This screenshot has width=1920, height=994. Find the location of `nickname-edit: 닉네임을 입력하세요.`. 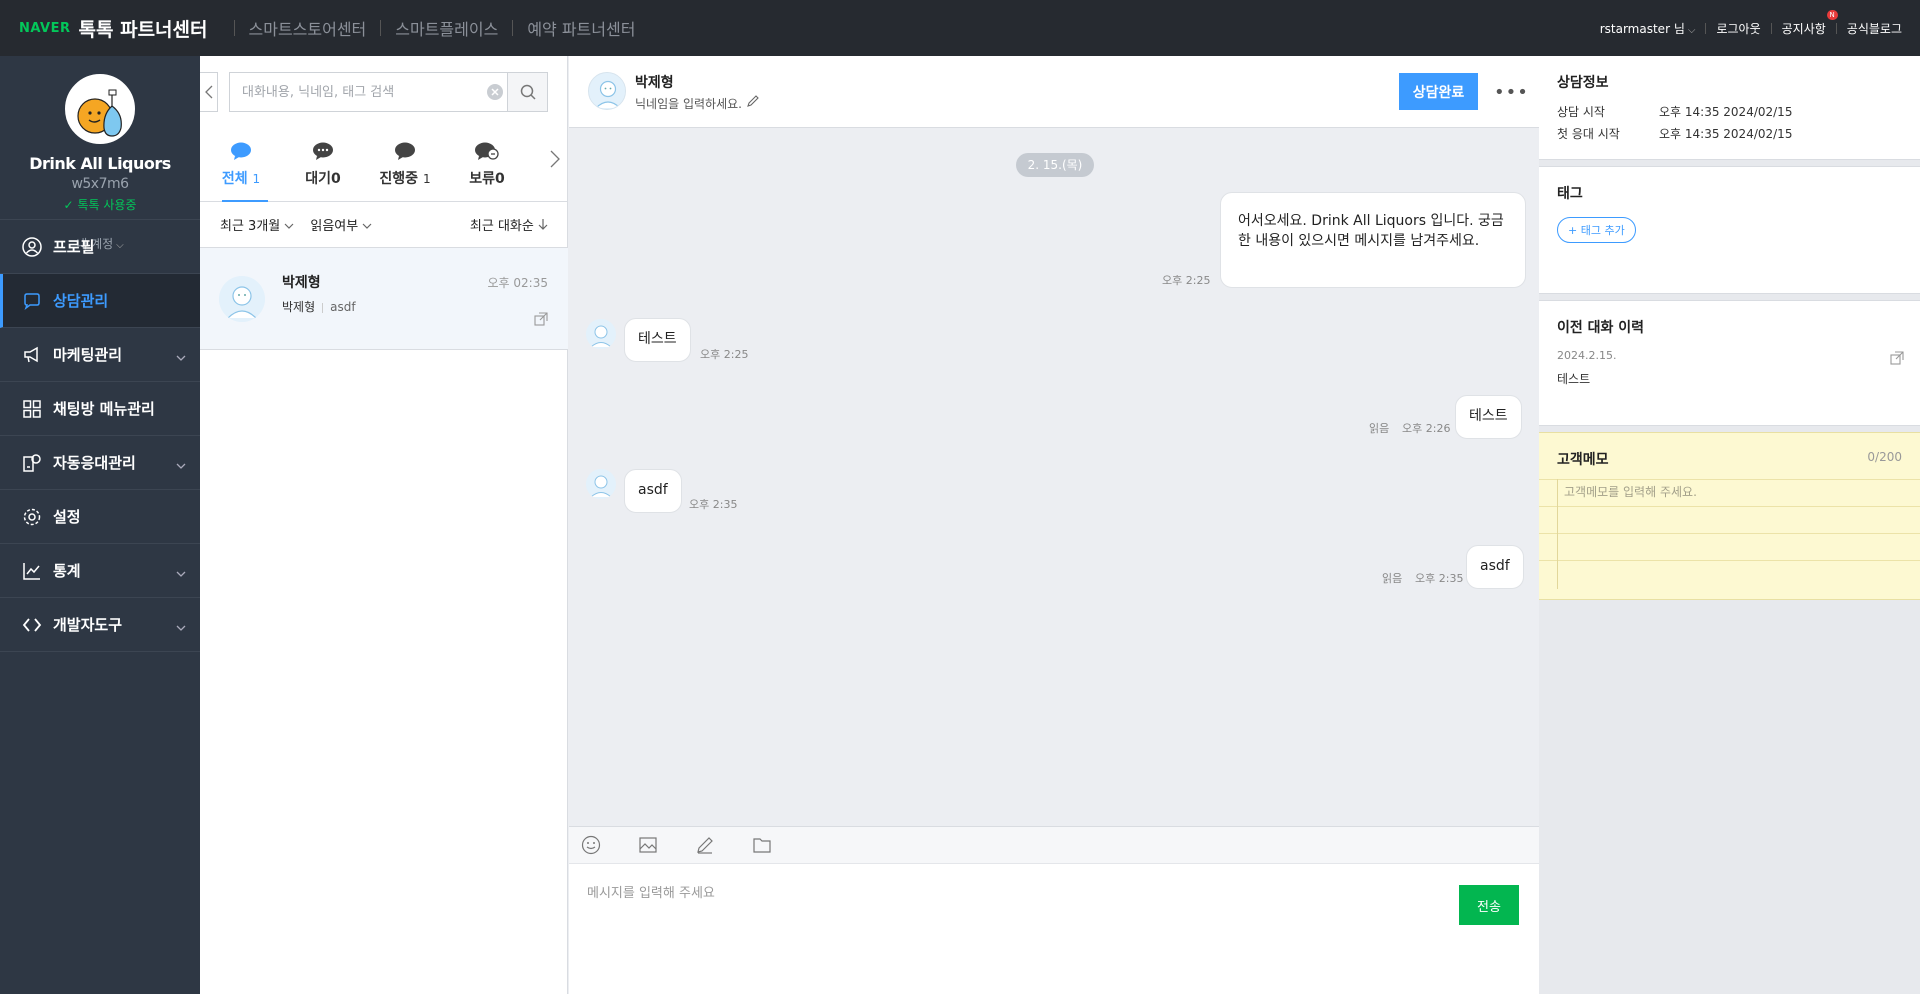

nickname-edit: 닉네임을 입력하세요. is located at coordinates (697, 103).